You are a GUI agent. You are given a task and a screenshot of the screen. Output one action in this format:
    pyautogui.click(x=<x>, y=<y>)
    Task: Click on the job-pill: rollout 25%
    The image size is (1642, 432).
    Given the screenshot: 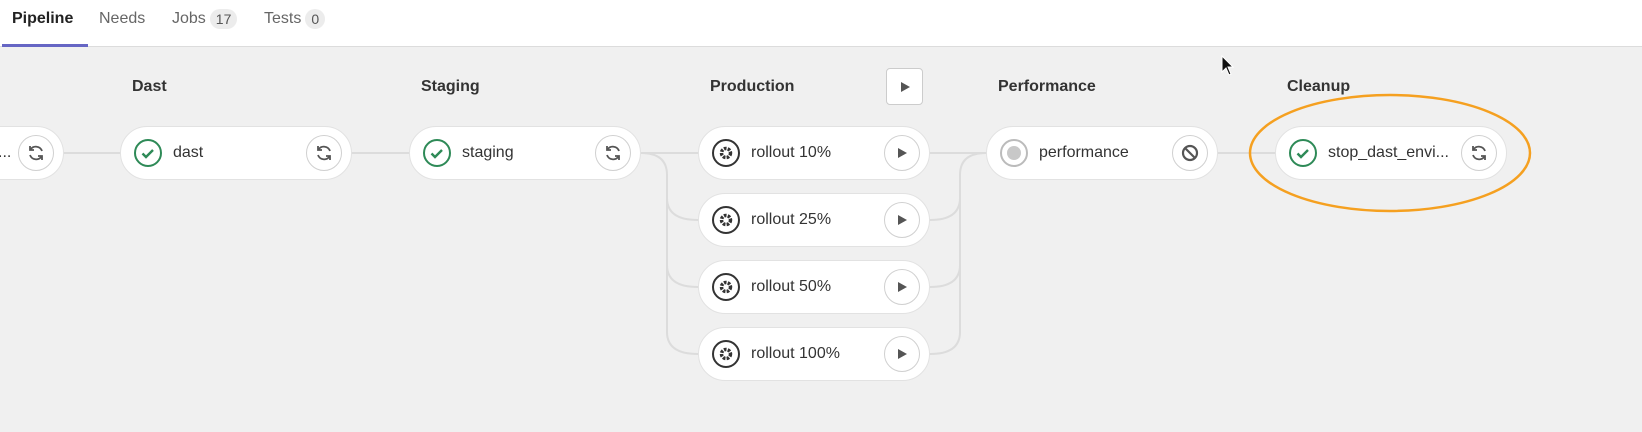 What is the action you would take?
    pyautogui.click(x=814, y=220)
    